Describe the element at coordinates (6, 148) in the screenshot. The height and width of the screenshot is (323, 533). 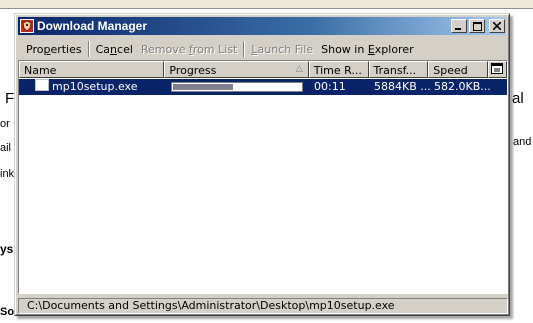
I see `background-text: ail` at that location.